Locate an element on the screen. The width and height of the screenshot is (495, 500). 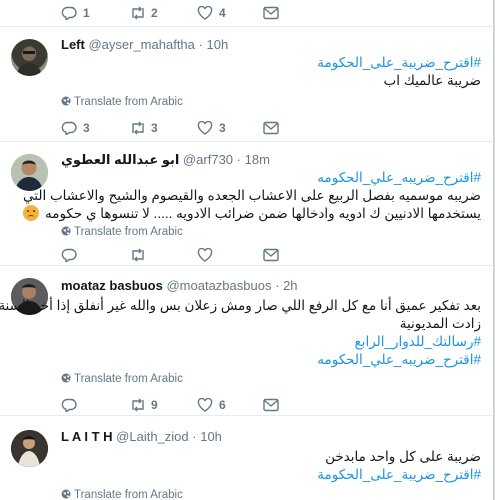
tweet-header: moataz basbuos @moatazbasbuos · 2h is located at coordinates (179, 286).